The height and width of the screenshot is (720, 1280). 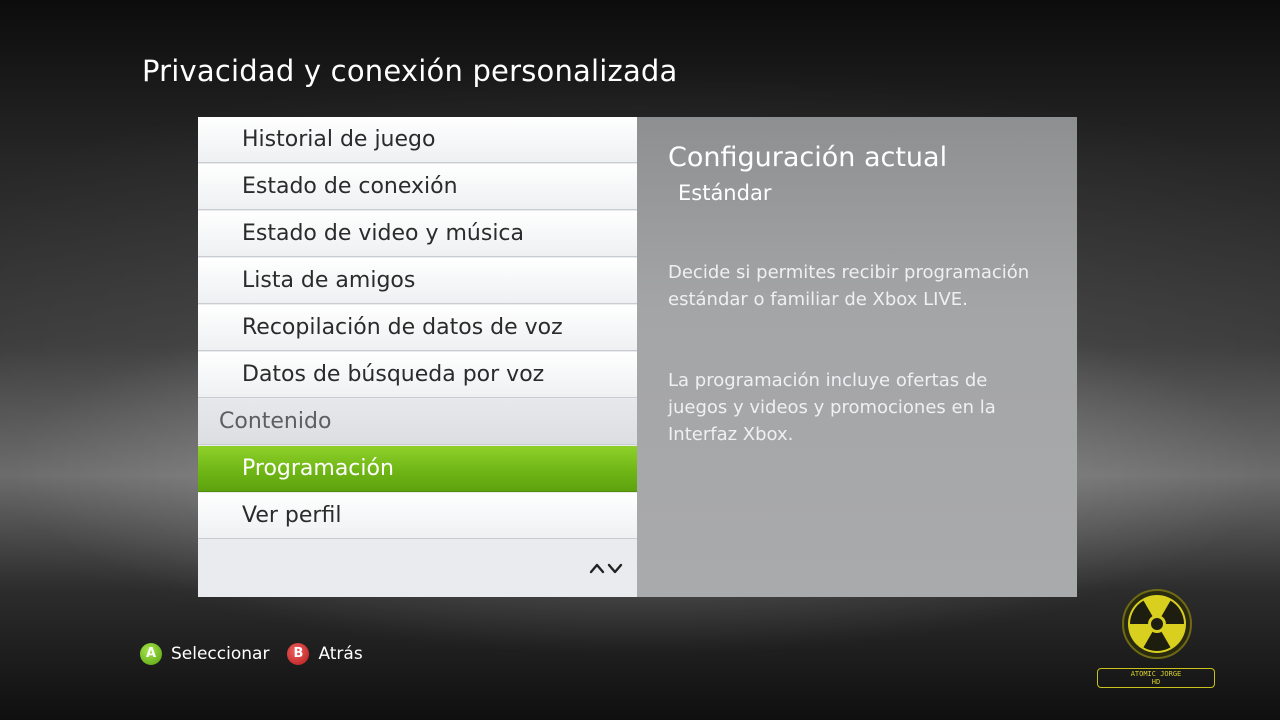 What do you see at coordinates (808, 157) in the screenshot?
I see `current-setting-title: Configuración actual` at bounding box center [808, 157].